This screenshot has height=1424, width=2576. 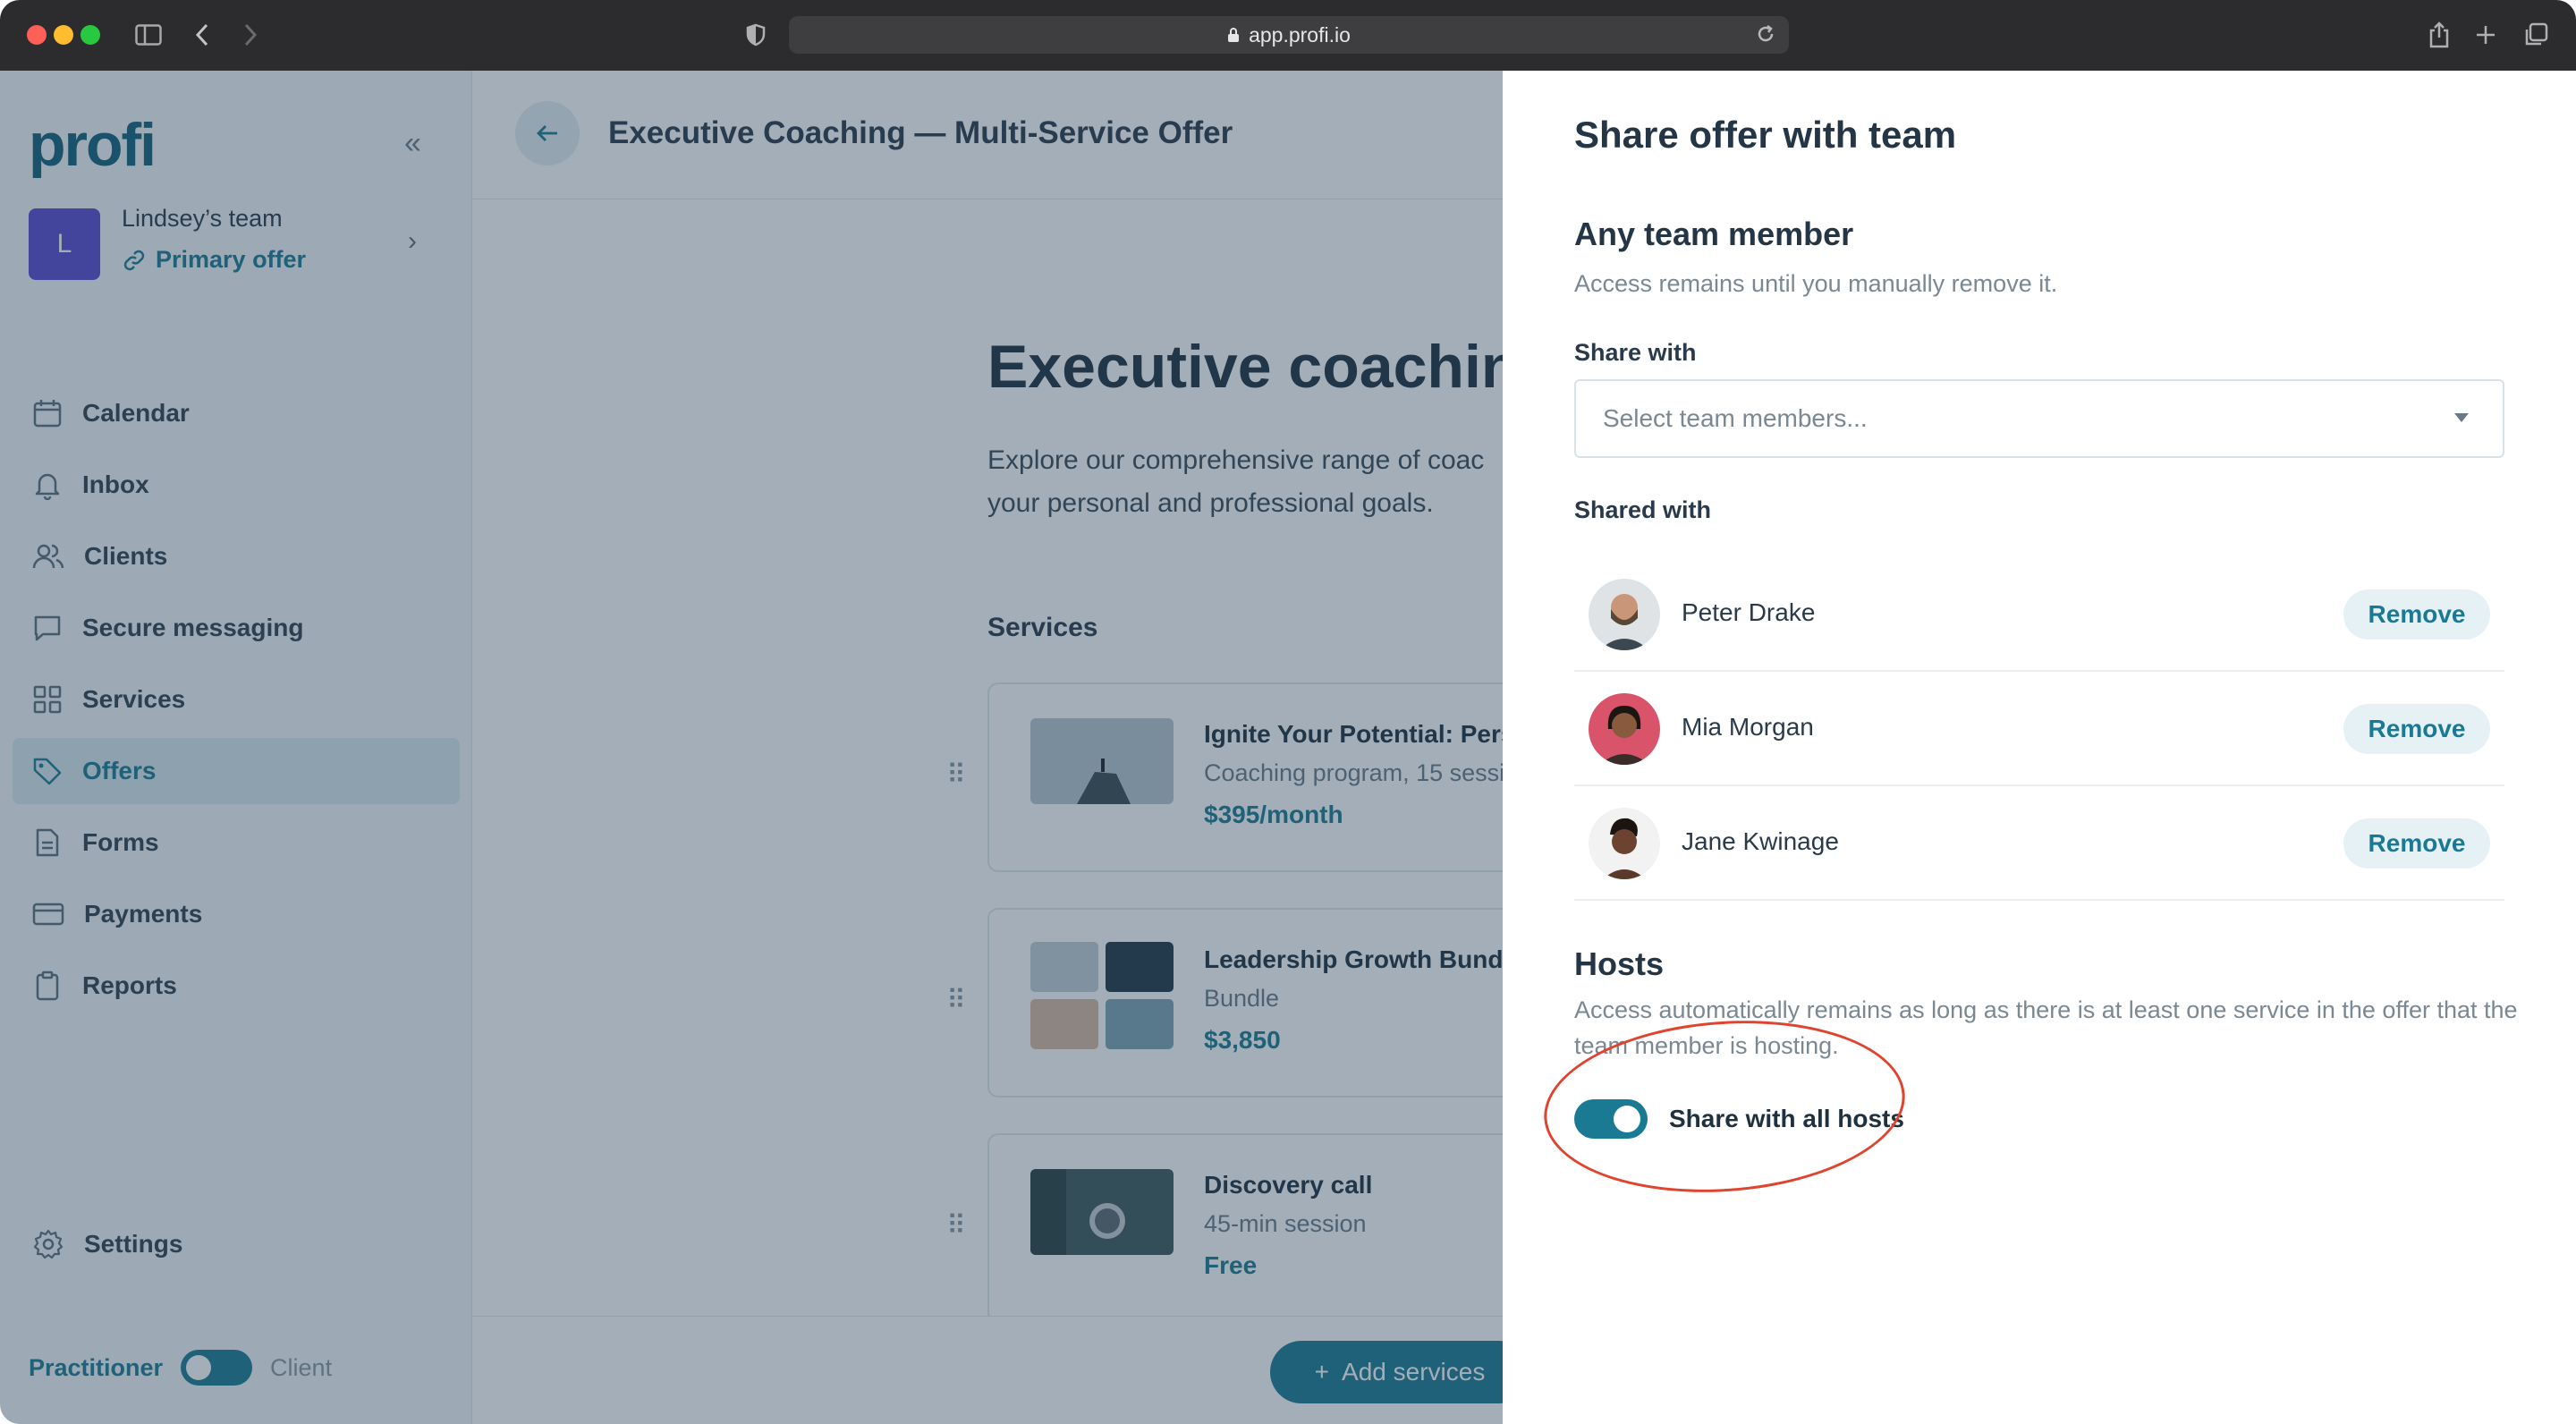 What do you see at coordinates (2439, 35) in the screenshot?
I see `share-icon` at bounding box center [2439, 35].